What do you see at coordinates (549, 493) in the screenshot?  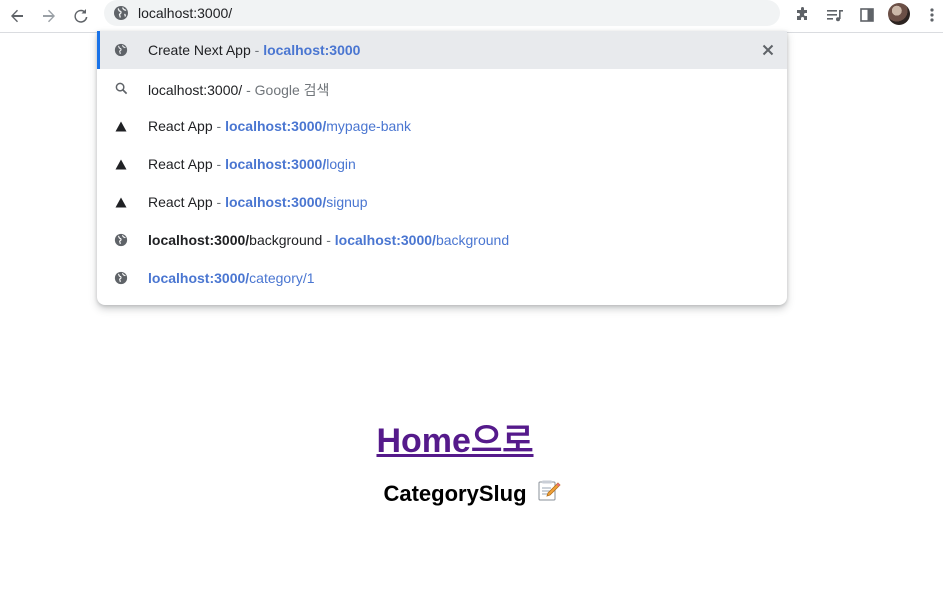 I see `memo-icon` at bounding box center [549, 493].